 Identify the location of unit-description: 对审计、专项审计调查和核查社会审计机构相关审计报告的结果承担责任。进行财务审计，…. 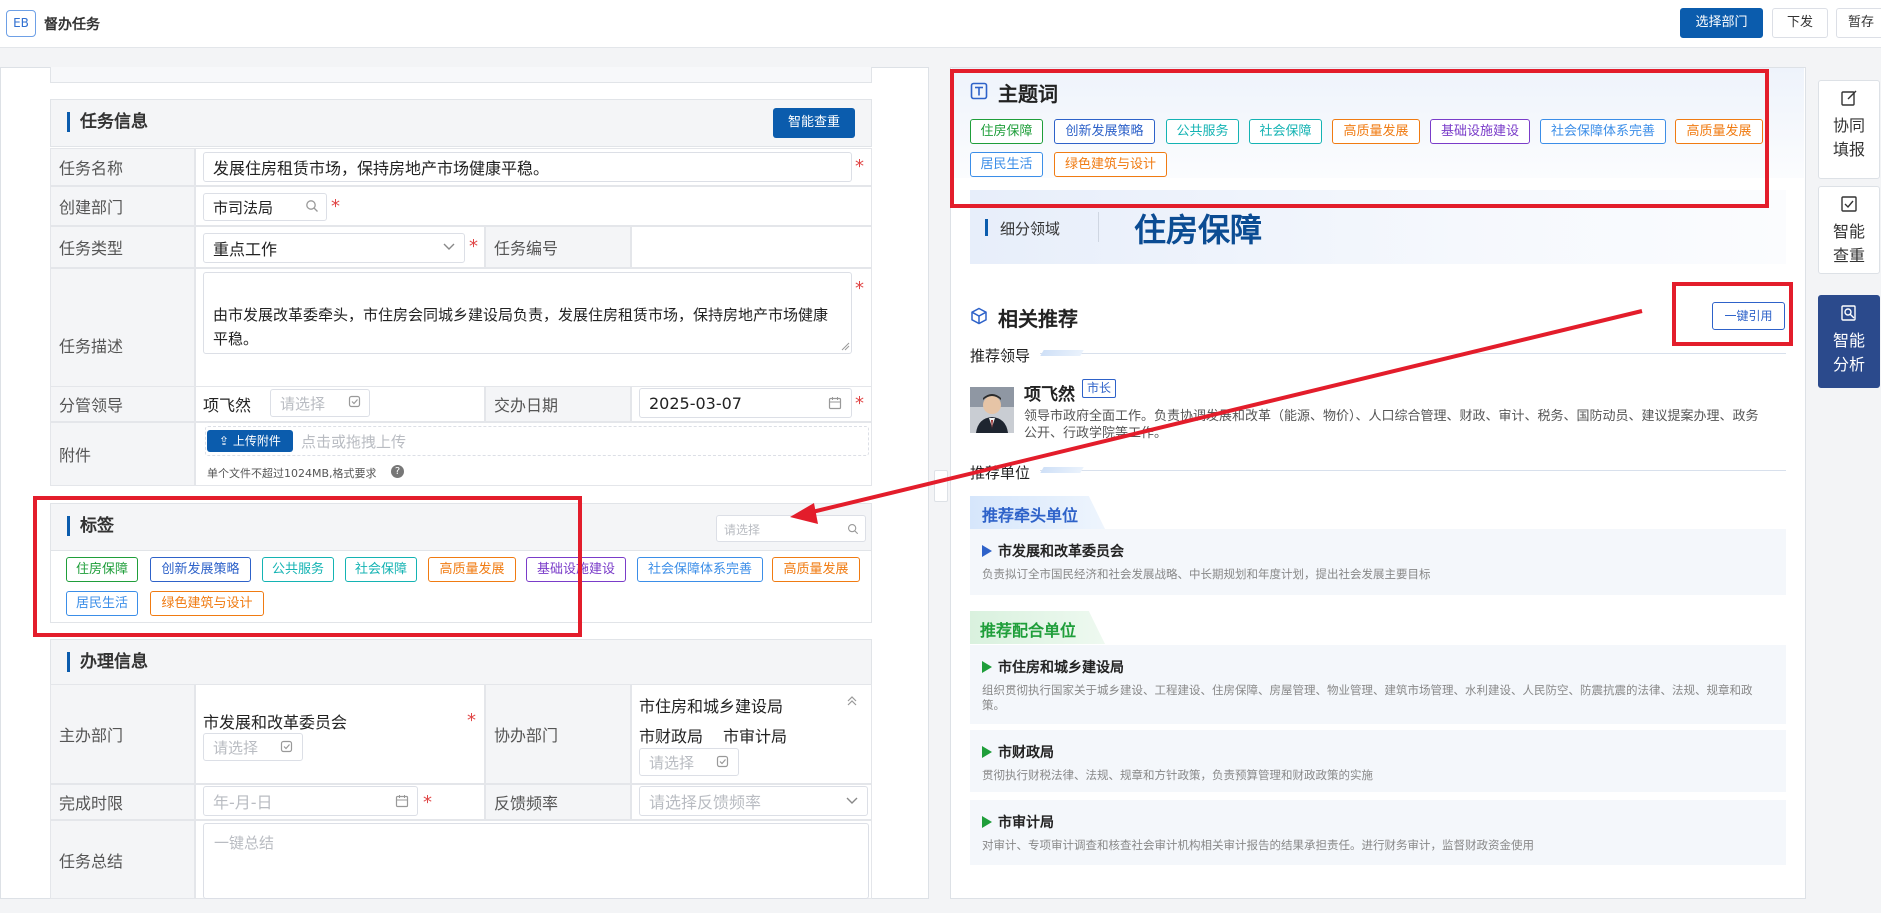
(1258, 845).